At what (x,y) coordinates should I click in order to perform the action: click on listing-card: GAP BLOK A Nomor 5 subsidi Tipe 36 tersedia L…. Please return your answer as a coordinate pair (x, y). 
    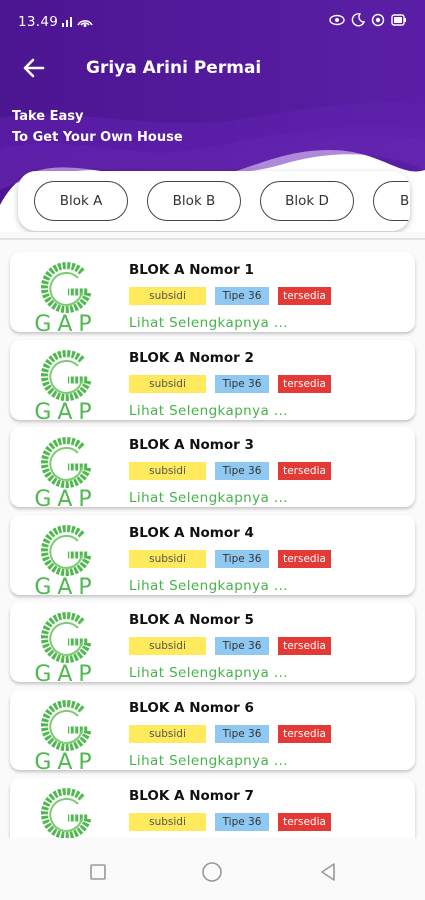
    Looking at the image, I should click on (212, 642).